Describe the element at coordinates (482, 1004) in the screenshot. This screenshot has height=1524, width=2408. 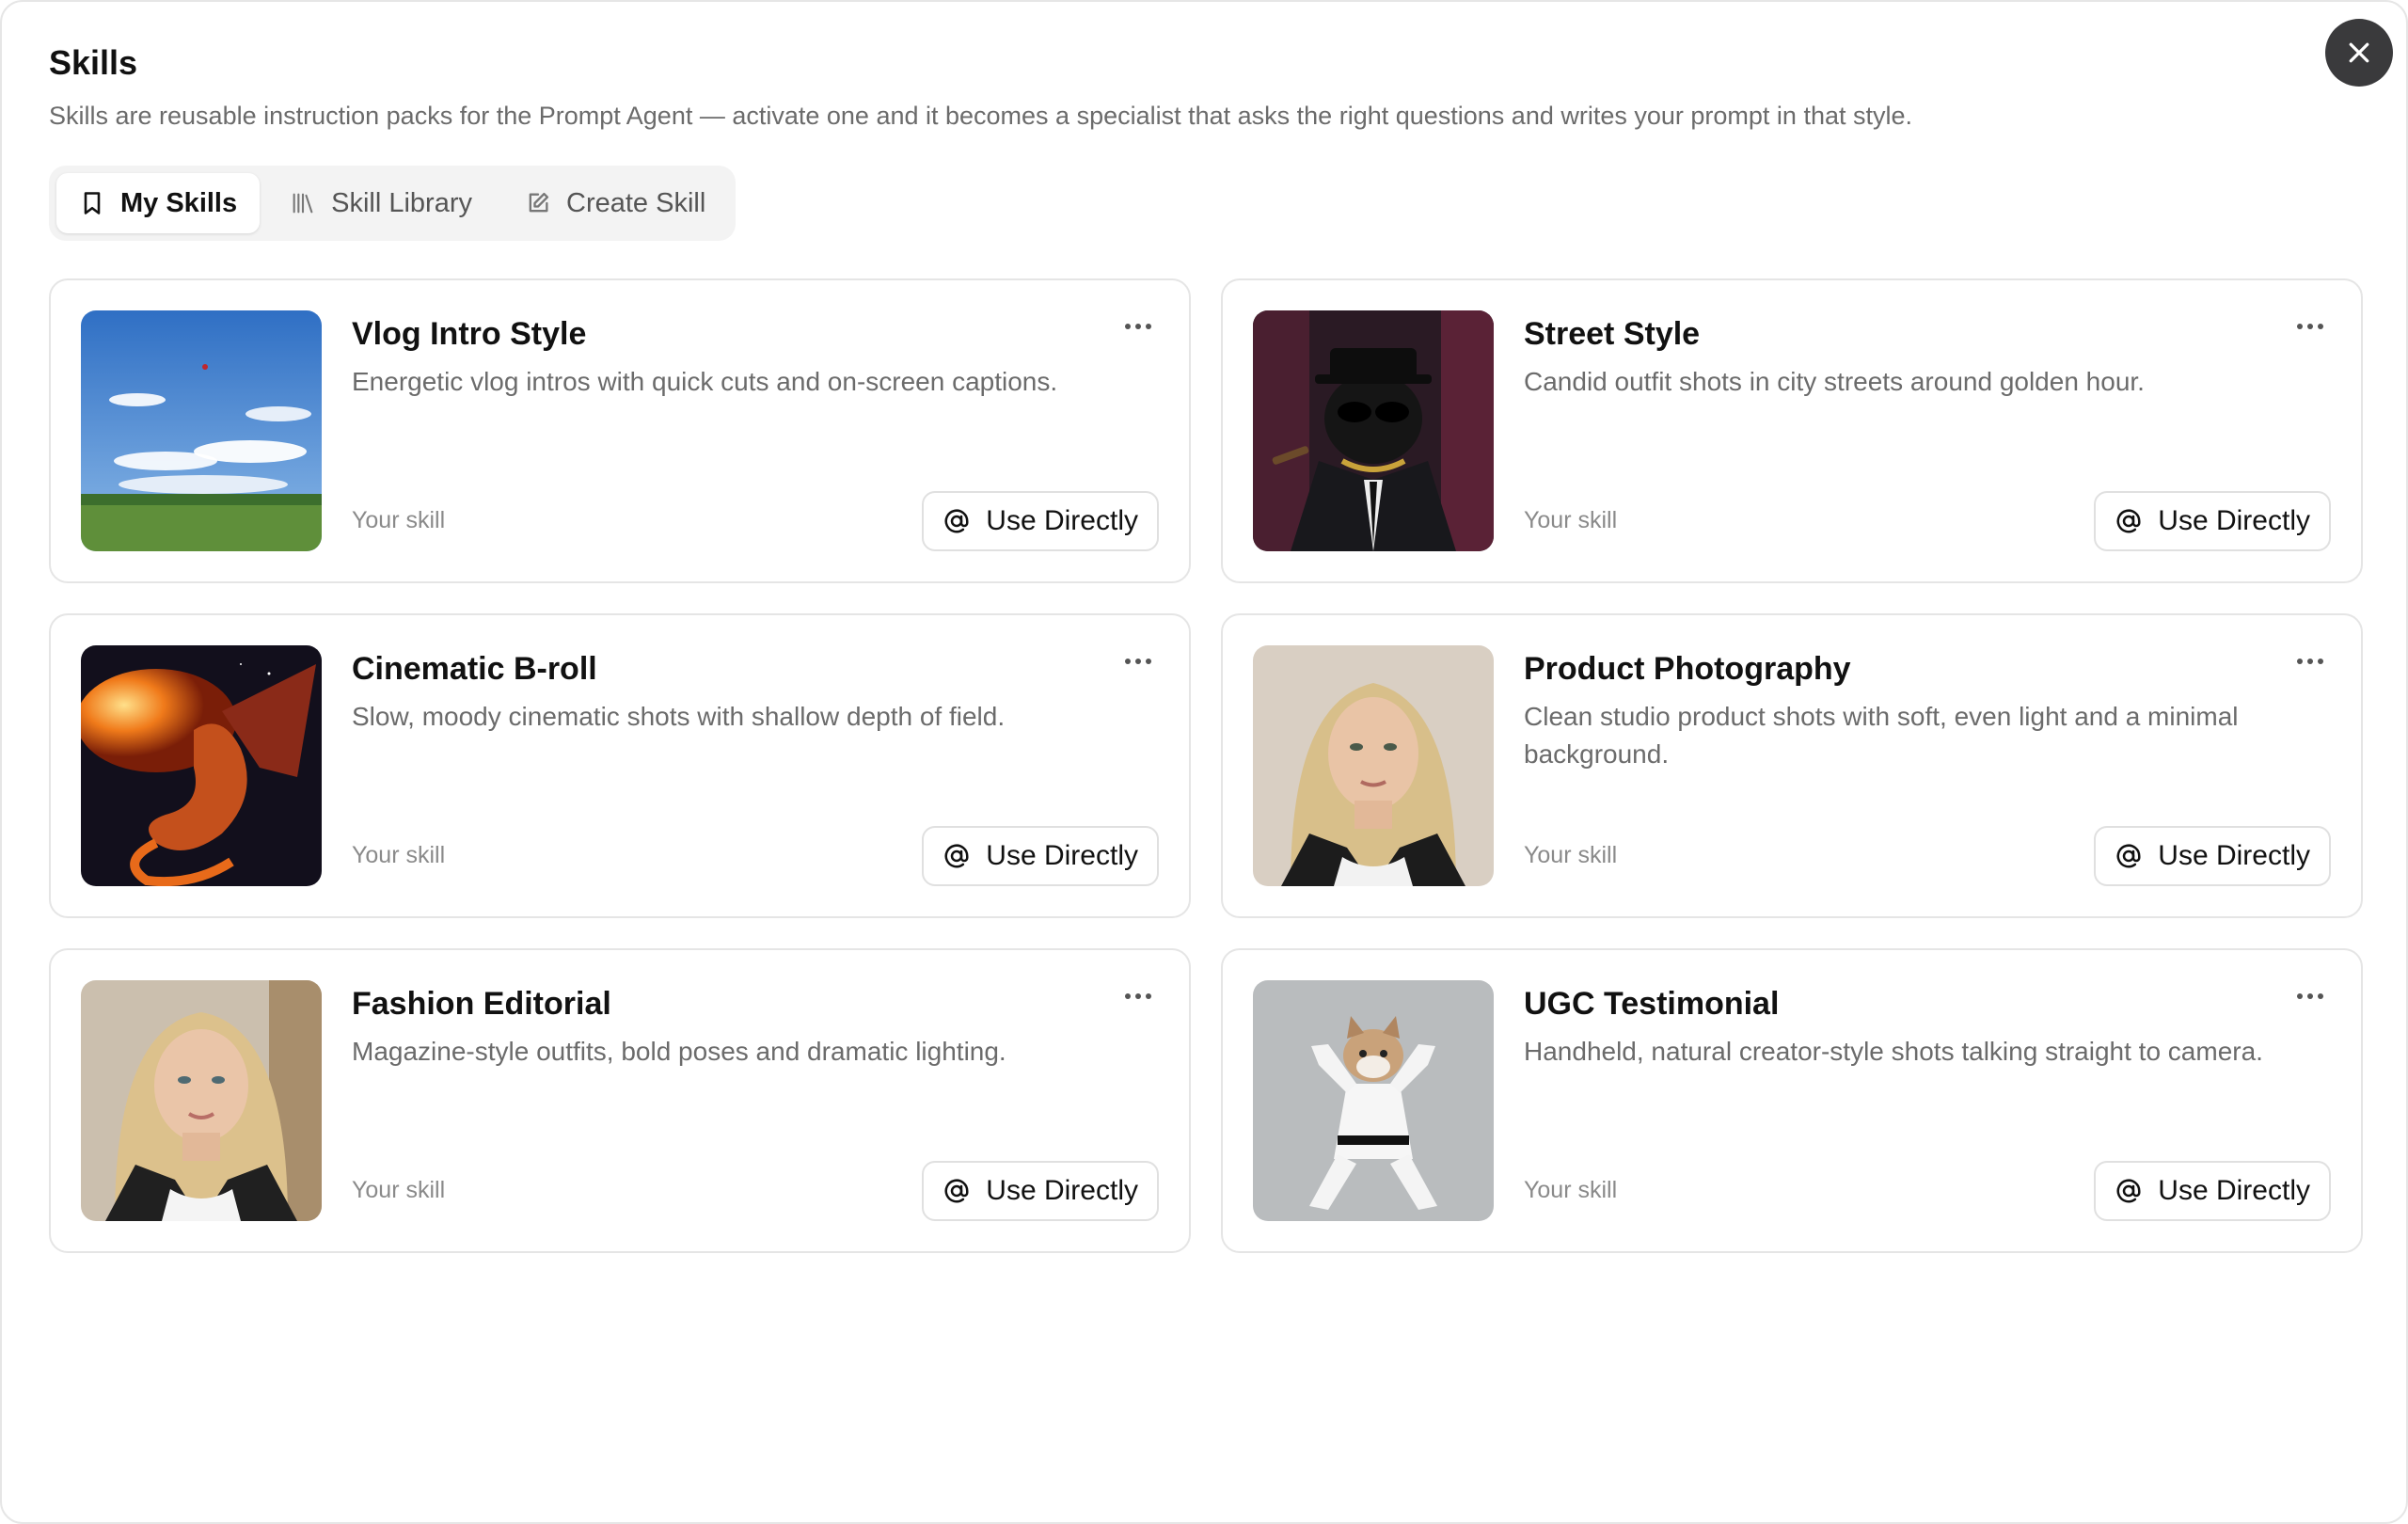
I see `skill-title: Fashion Editorial` at that location.